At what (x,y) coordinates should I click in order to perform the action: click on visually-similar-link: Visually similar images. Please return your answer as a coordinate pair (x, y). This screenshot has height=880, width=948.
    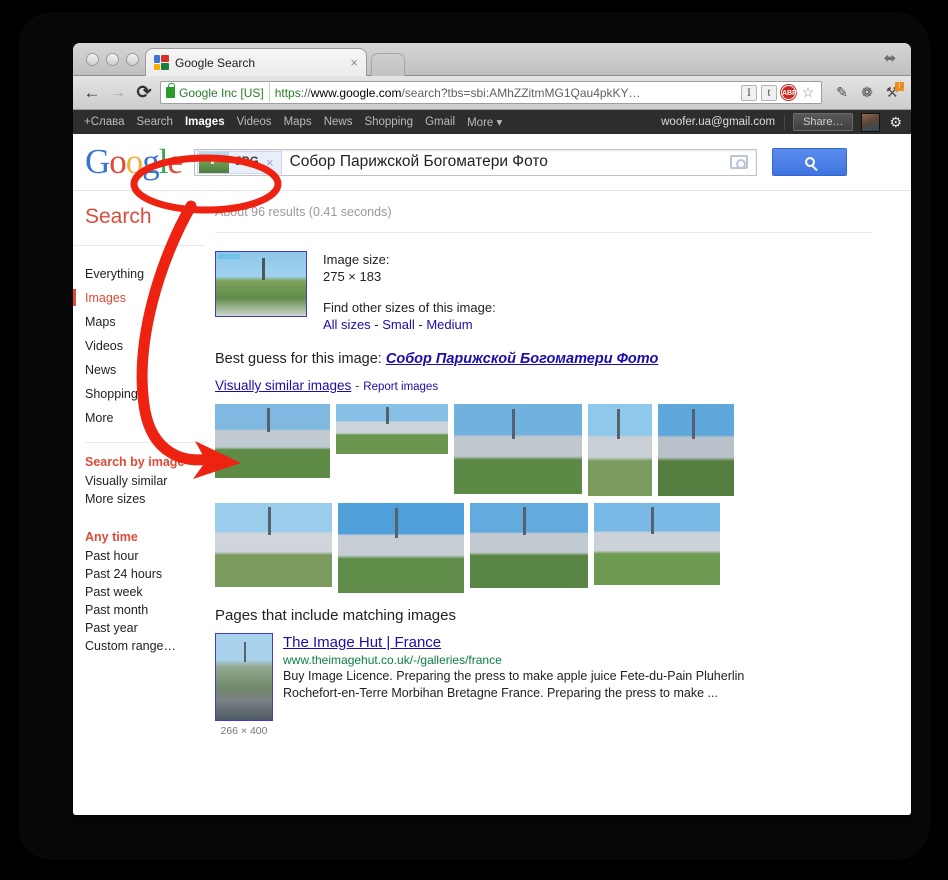
    Looking at the image, I should click on (283, 385).